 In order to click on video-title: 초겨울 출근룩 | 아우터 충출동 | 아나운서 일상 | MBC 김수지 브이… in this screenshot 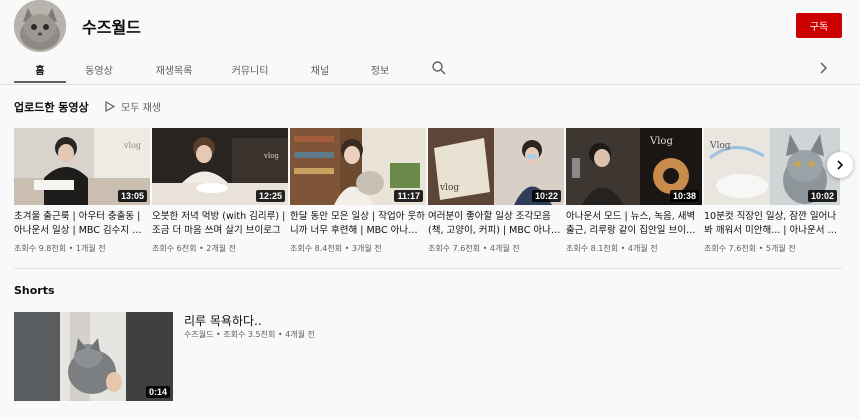, I will do `click(82, 224)`.